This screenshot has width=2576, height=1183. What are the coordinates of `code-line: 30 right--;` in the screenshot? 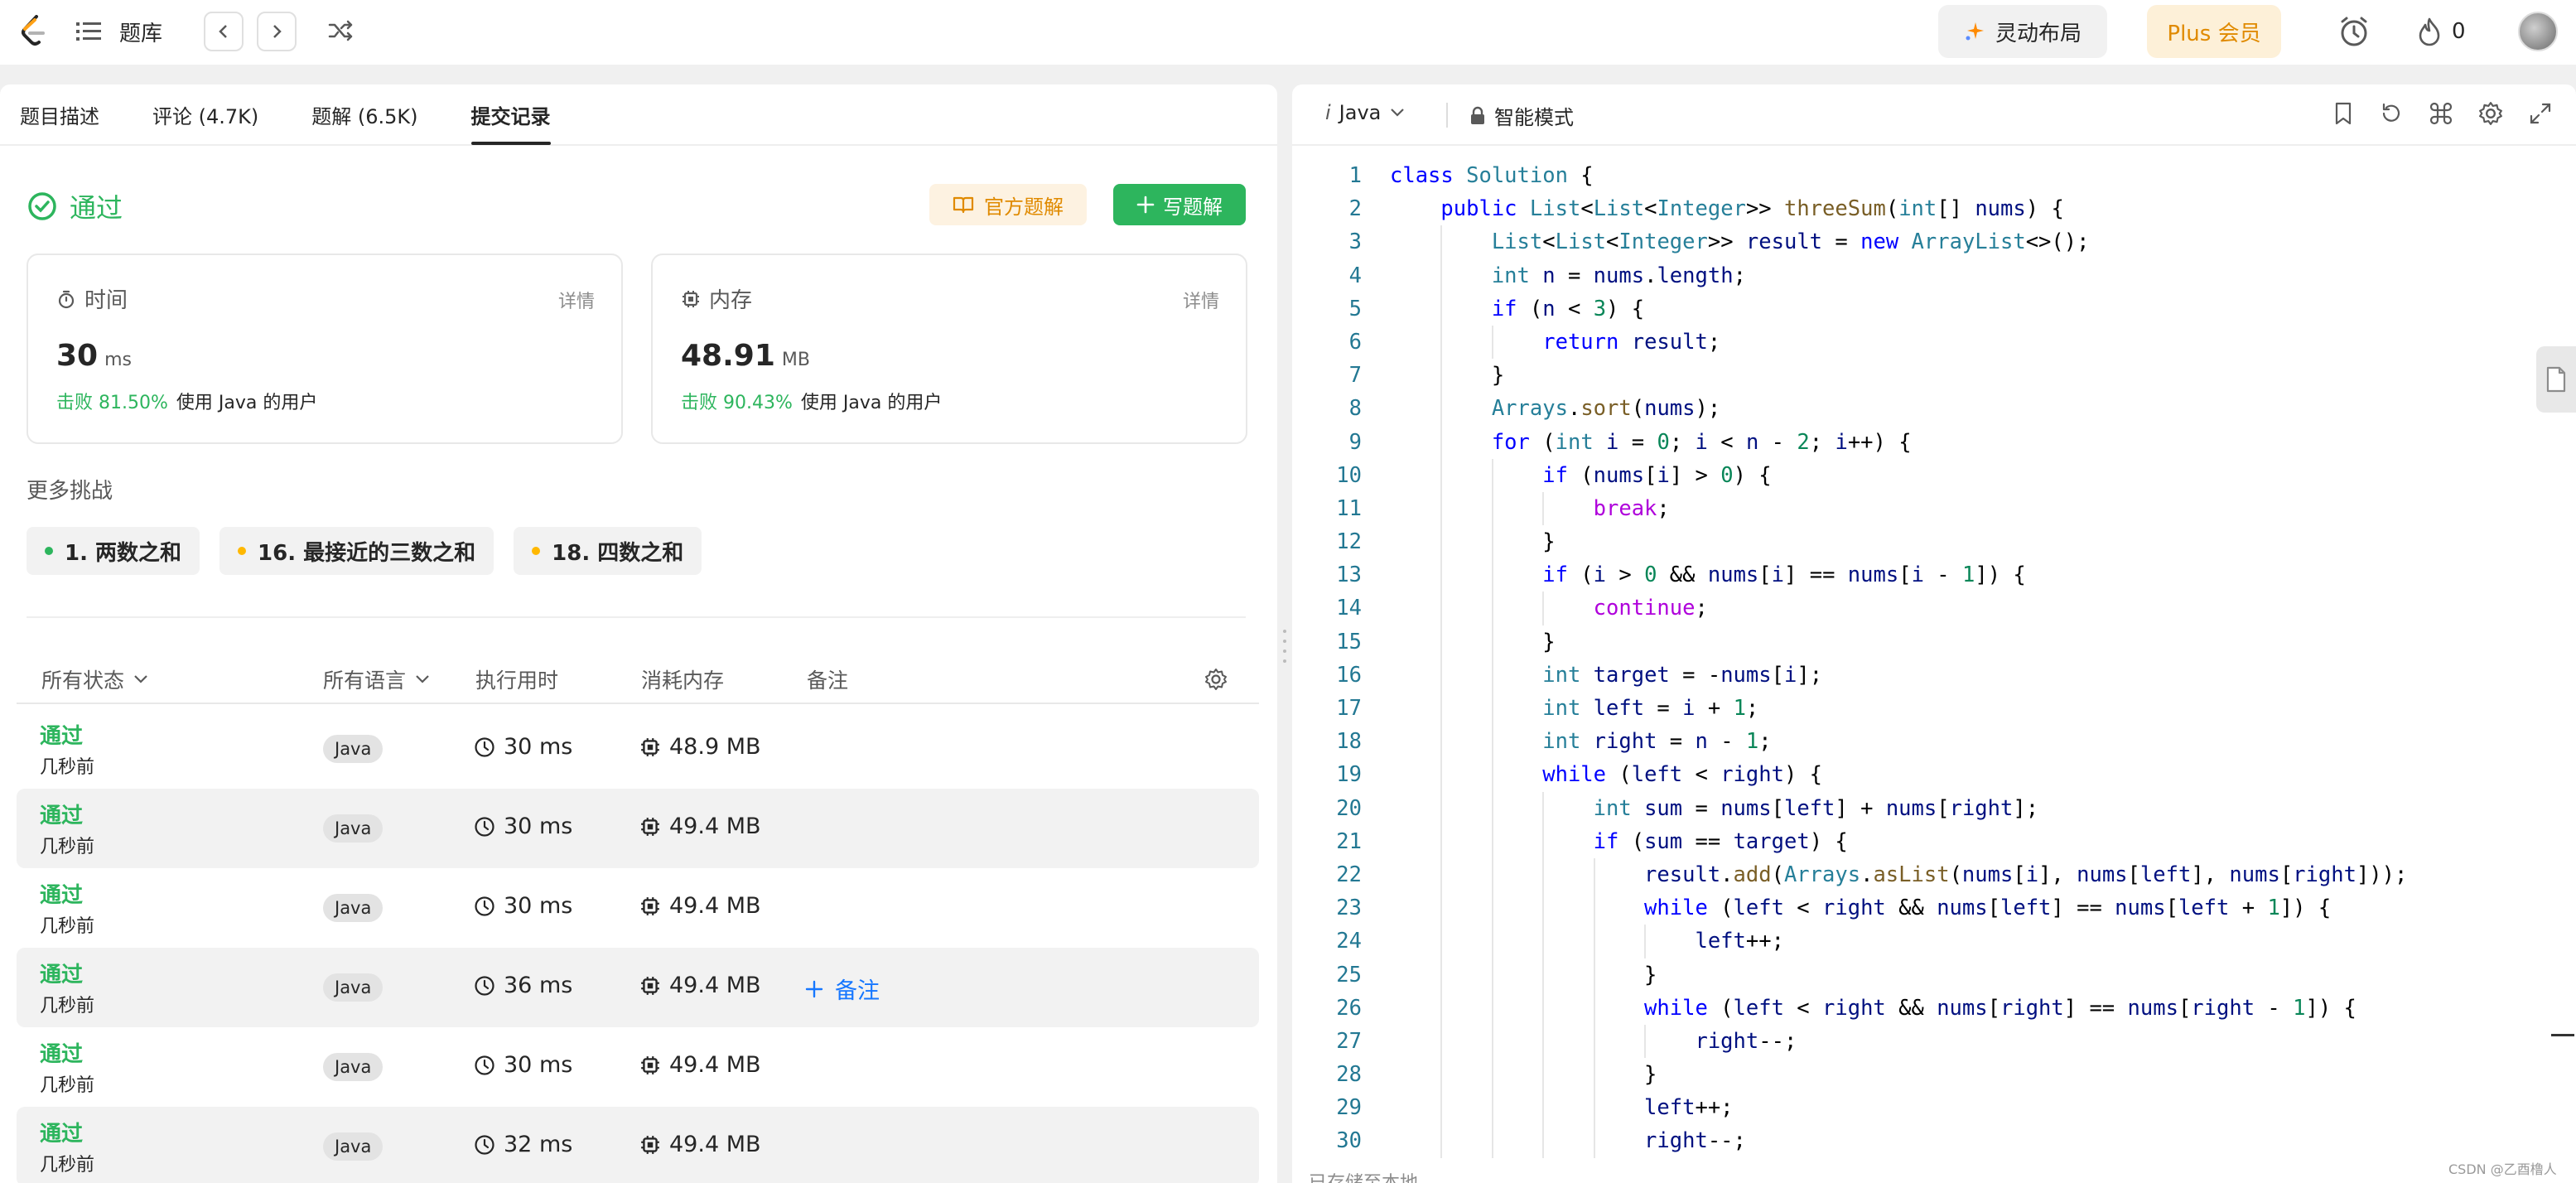 It's located at (1934, 1141).